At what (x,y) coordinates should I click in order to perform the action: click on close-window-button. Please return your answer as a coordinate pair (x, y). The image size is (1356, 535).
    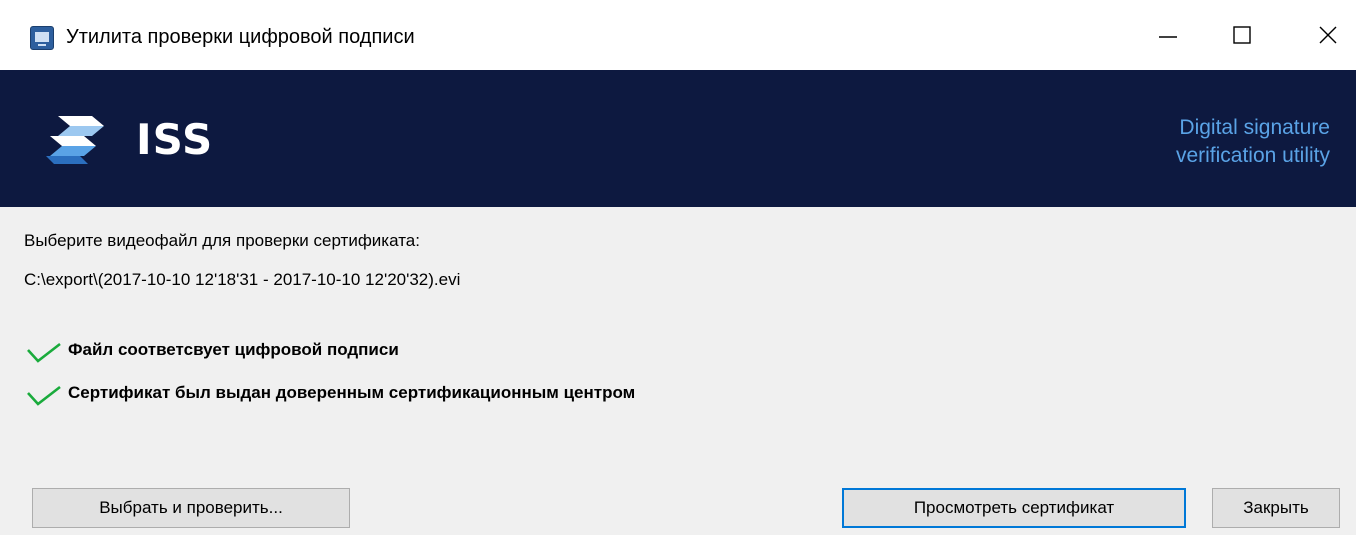
    Looking at the image, I should click on (1327, 35).